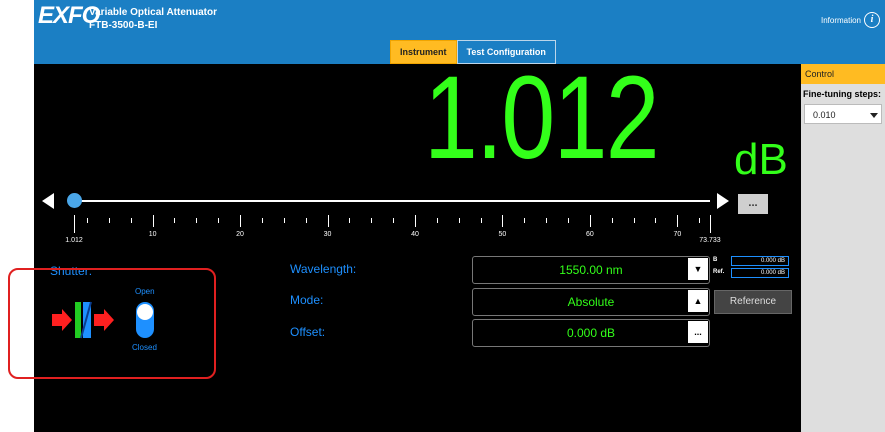  Describe the element at coordinates (710, 240) in the screenshot. I see `scale-tick-label: 73.733` at that location.